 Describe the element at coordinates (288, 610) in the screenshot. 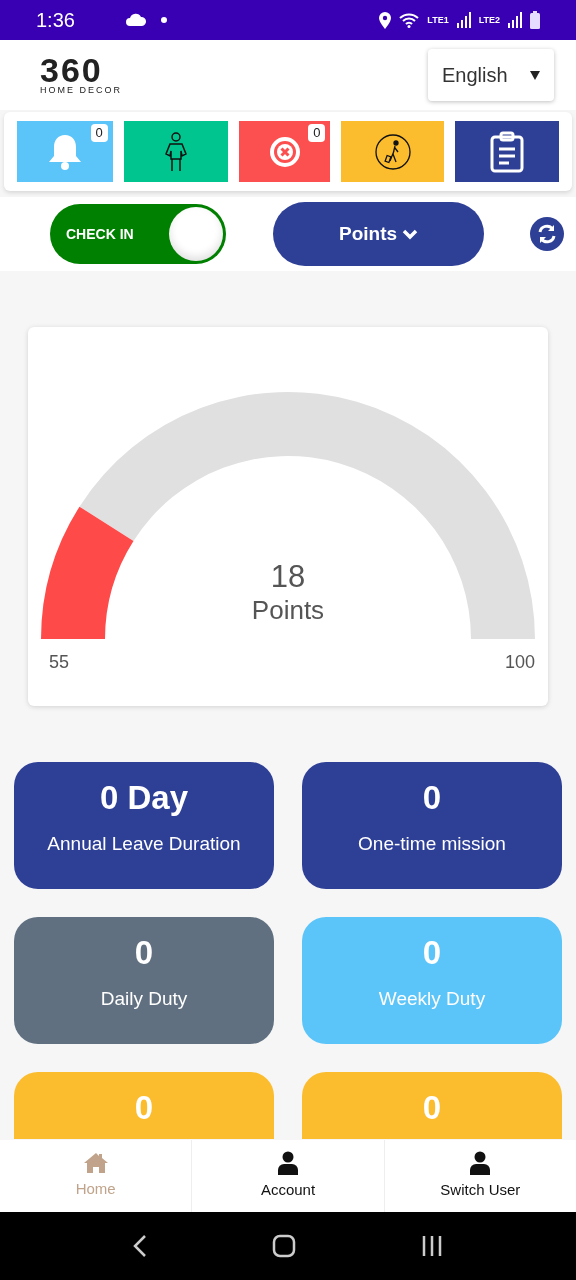

I see `gauge-unit: Points` at that location.